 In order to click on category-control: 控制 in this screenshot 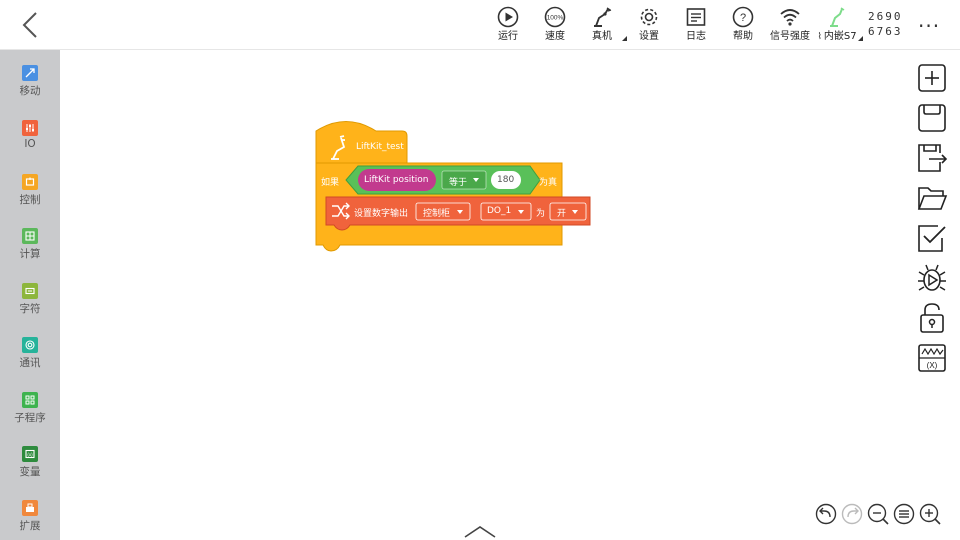, I will do `click(30, 190)`.